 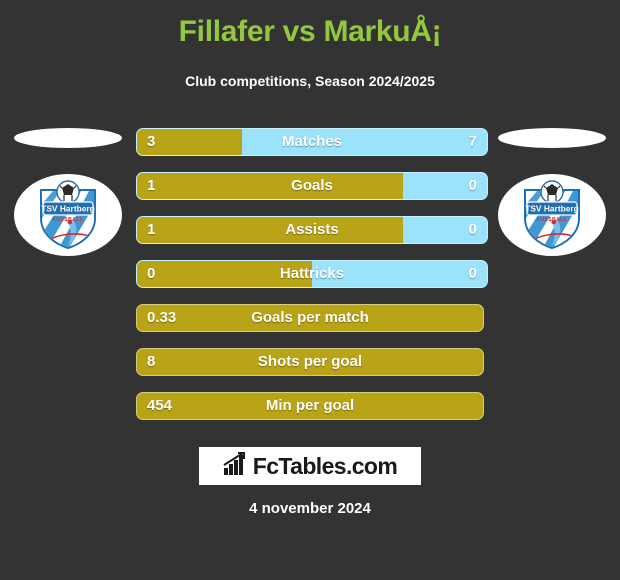 What do you see at coordinates (151, 361) in the screenshot?
I see `stat-left-value: 8` at bounding box center [151, 361].